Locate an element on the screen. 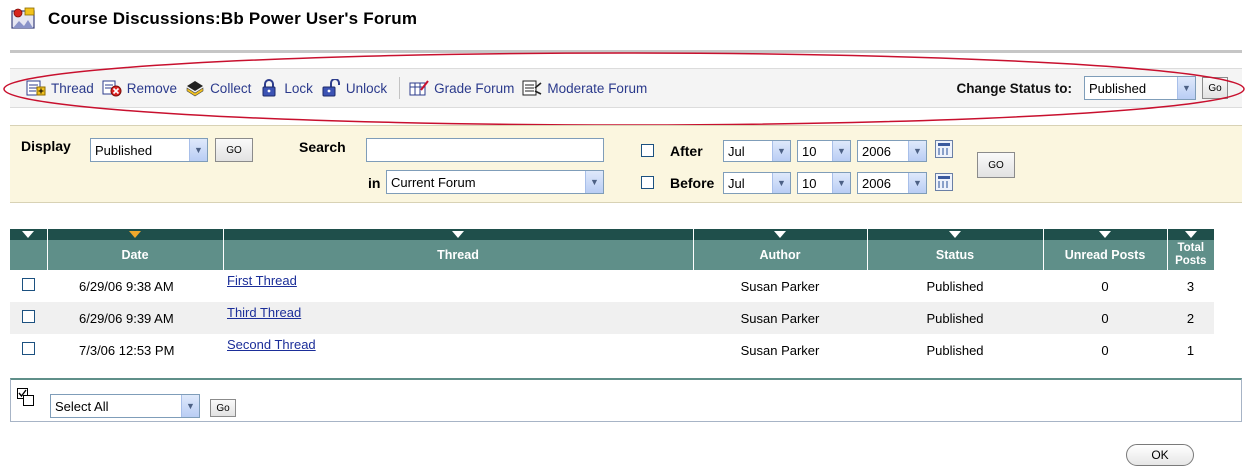 This screenshot has height=469, width=1252. lock-button: Lock is located at coordinates (286, 88).